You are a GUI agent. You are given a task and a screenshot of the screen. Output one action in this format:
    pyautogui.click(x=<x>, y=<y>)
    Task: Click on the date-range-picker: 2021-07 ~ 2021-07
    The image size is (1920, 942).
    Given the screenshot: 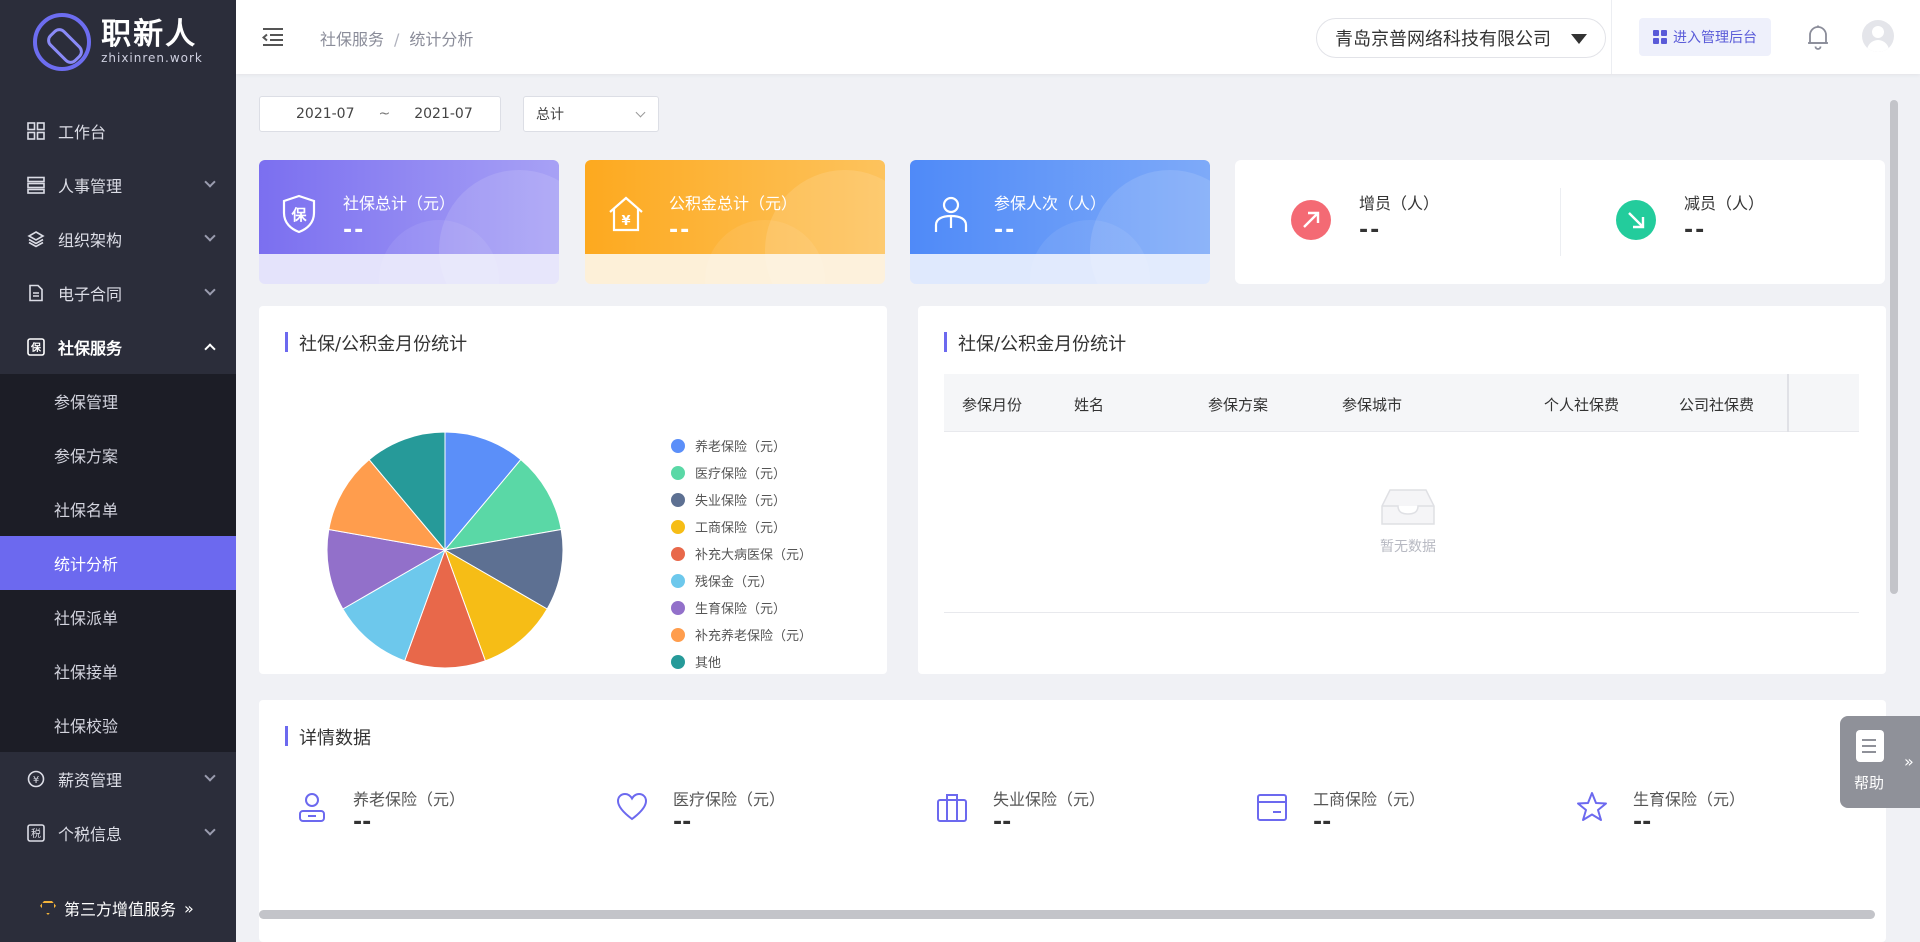 What is the action you would take?
    pyautogui.click(x=380, y=114)
    